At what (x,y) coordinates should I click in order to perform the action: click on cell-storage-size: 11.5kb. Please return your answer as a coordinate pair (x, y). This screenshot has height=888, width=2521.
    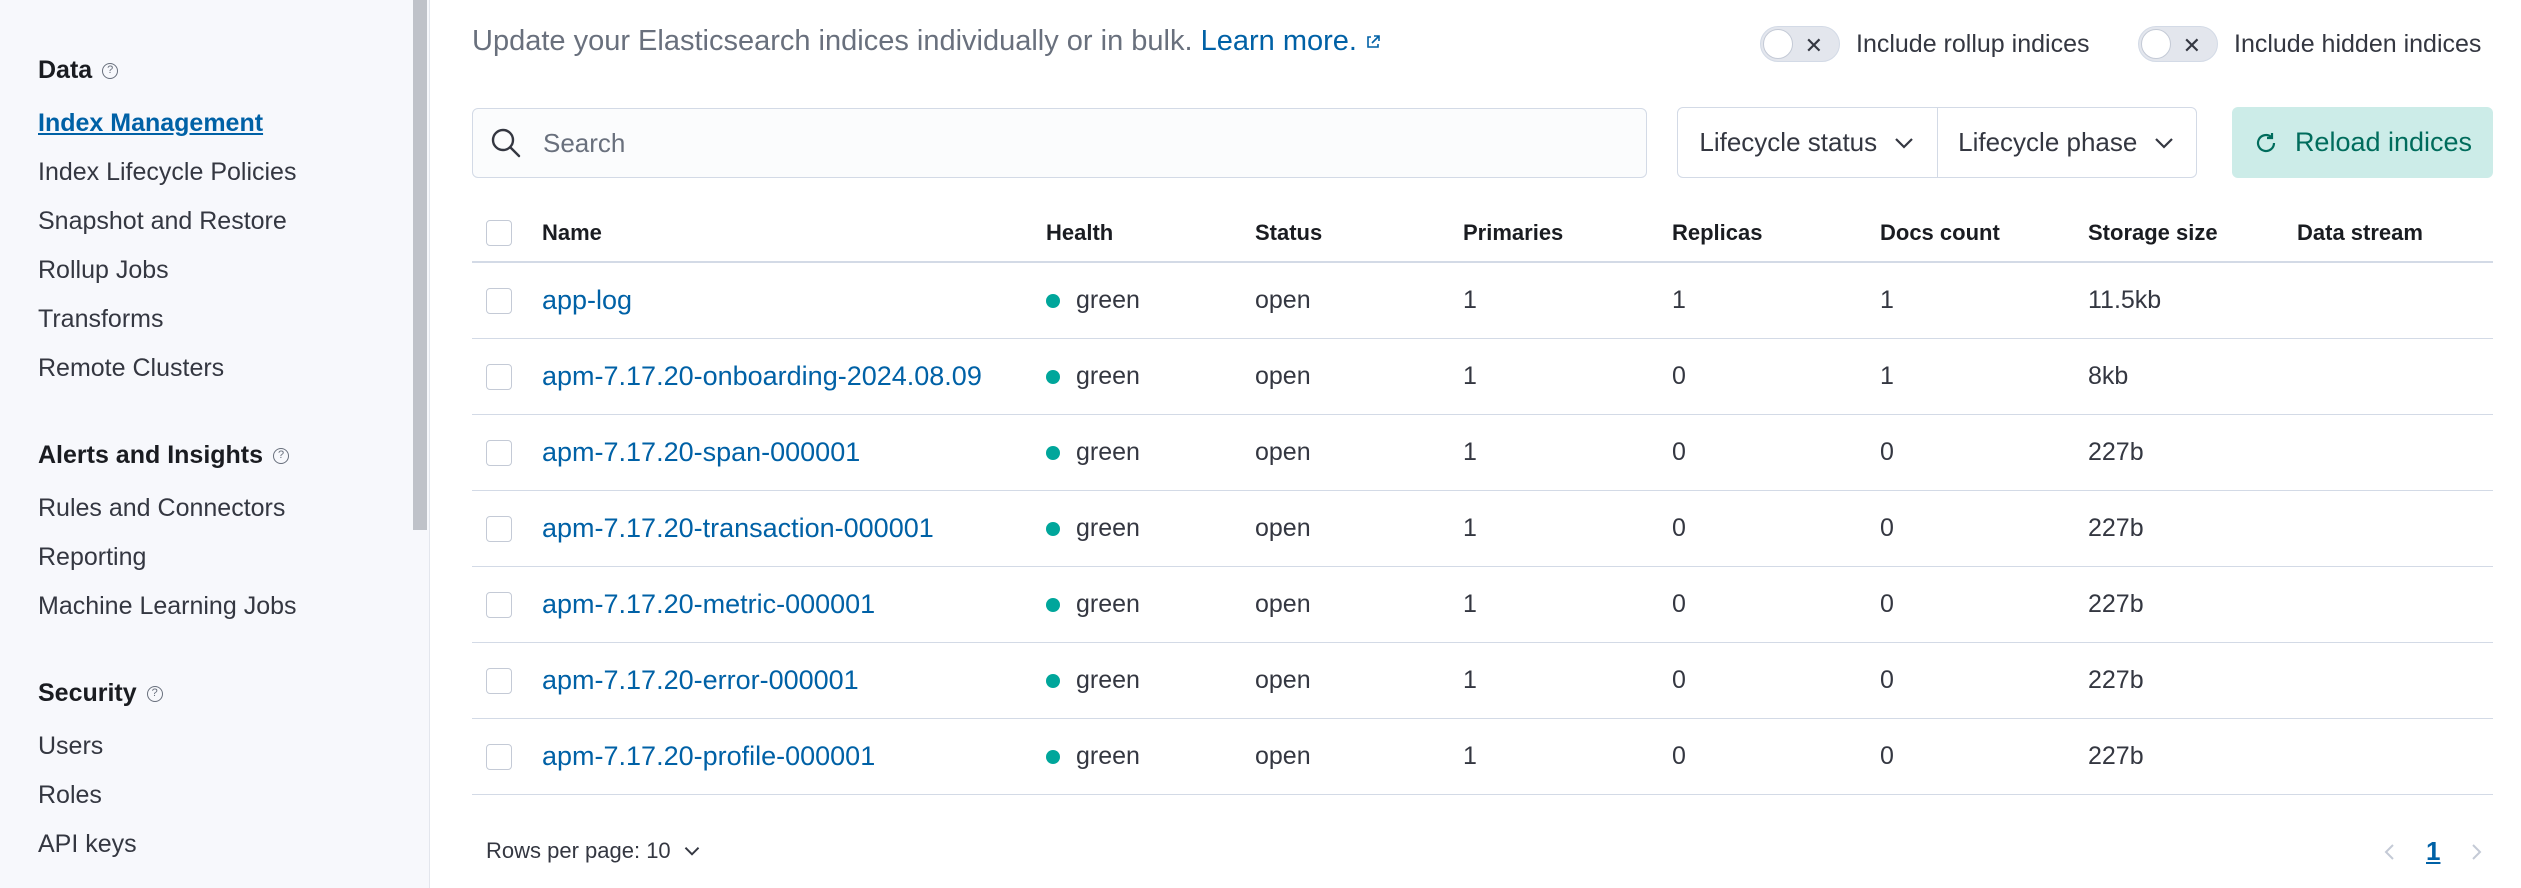
    Looking at the image, I should click on (2125, 300).